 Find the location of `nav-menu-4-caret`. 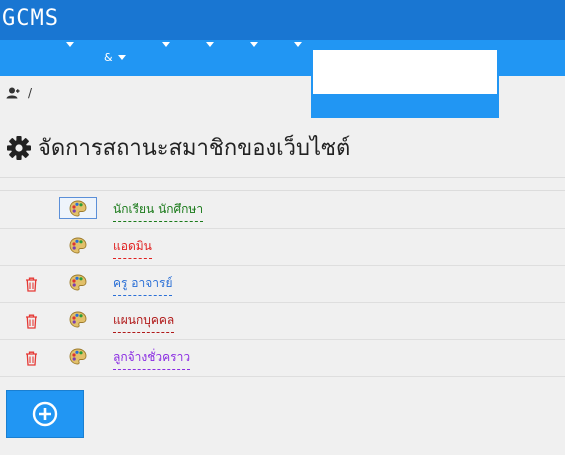

nav-menu-4-caret is located at coordinates (210, 44).